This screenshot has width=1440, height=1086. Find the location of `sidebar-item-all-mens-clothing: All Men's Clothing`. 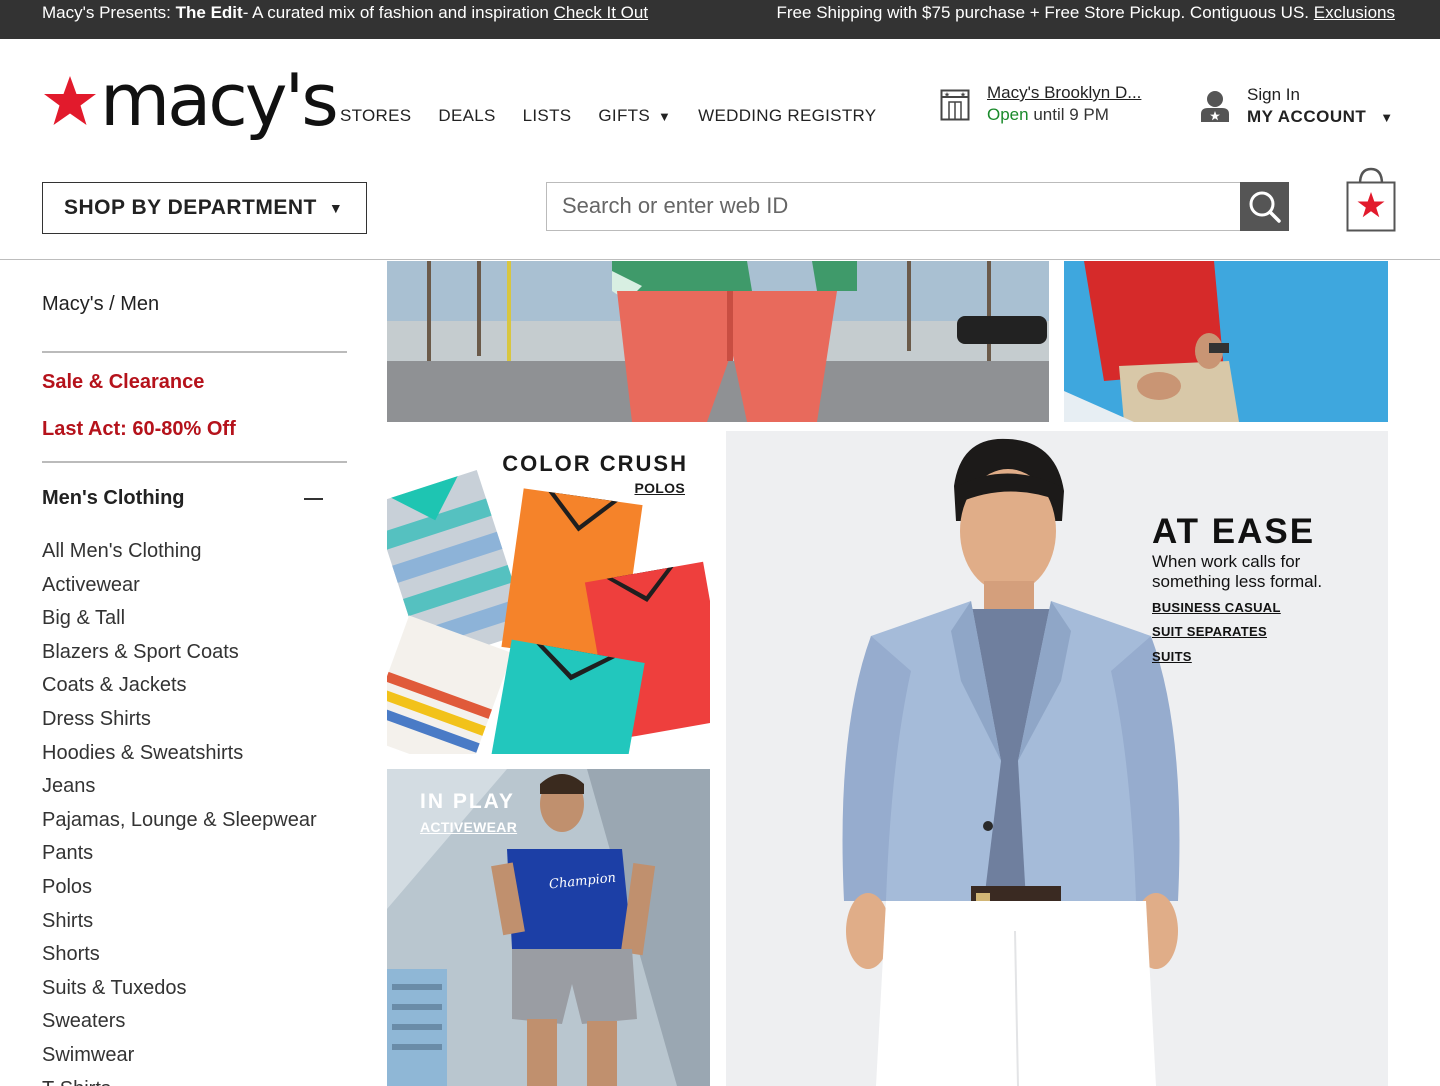

sidebar-item-all-mens-clothing: All Men's Clothing is located at coordinates (194, 553).